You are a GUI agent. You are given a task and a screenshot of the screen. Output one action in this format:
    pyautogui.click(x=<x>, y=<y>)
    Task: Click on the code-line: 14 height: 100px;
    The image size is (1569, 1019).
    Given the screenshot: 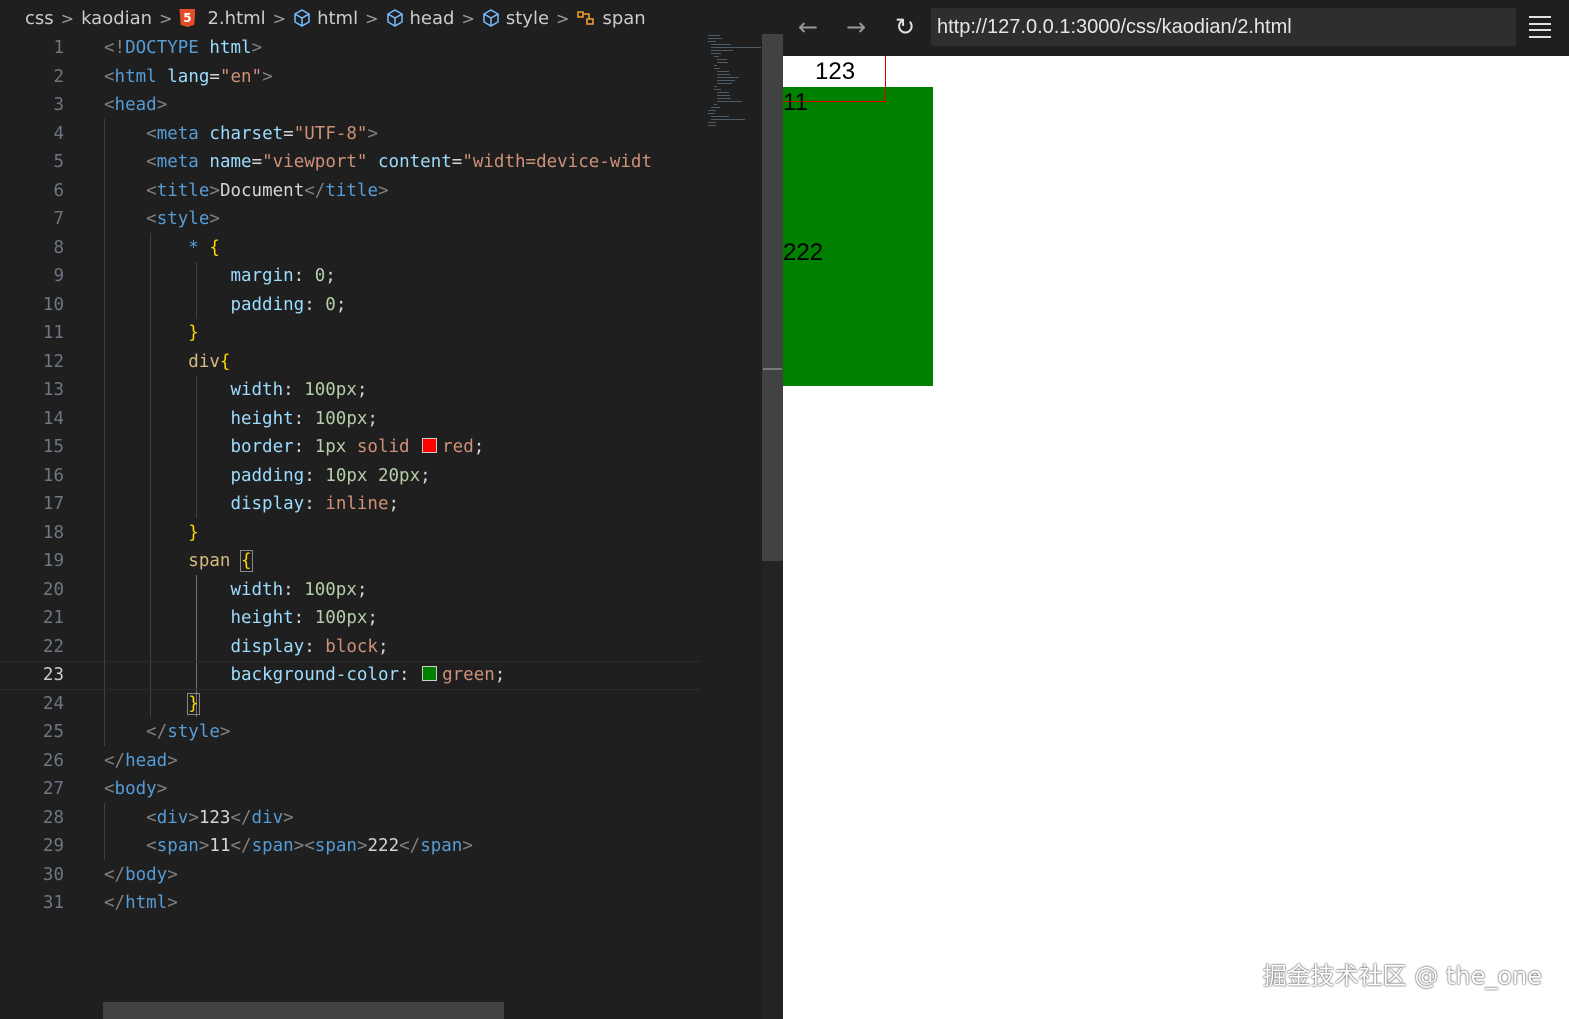 What is the action you would take?
    pyautogui.click(x=350, y=419)
    